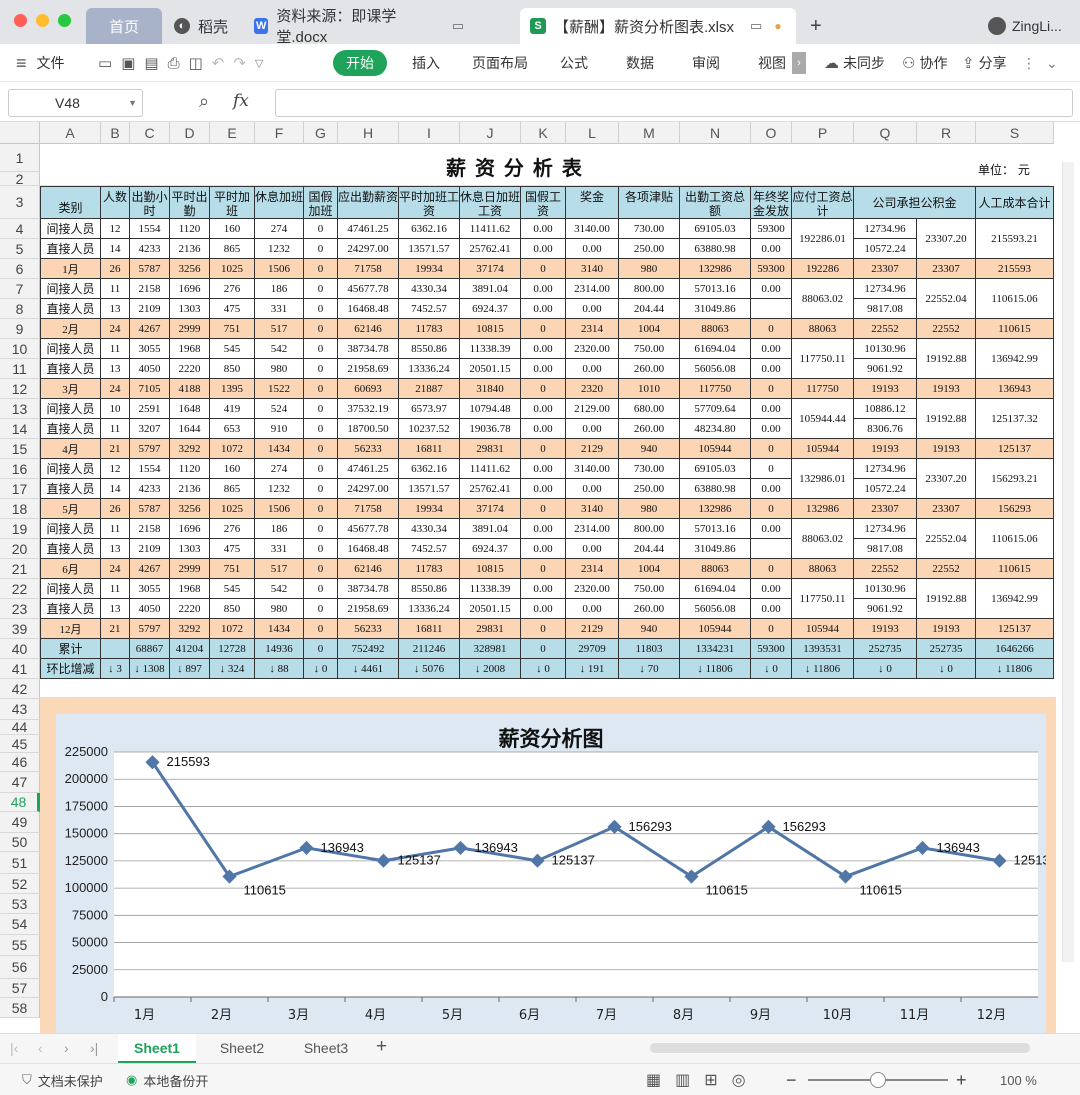 The height and width of the screenshot is (1095, 1080). I want to click on table-cell: 25762.41, so click(490, 489).